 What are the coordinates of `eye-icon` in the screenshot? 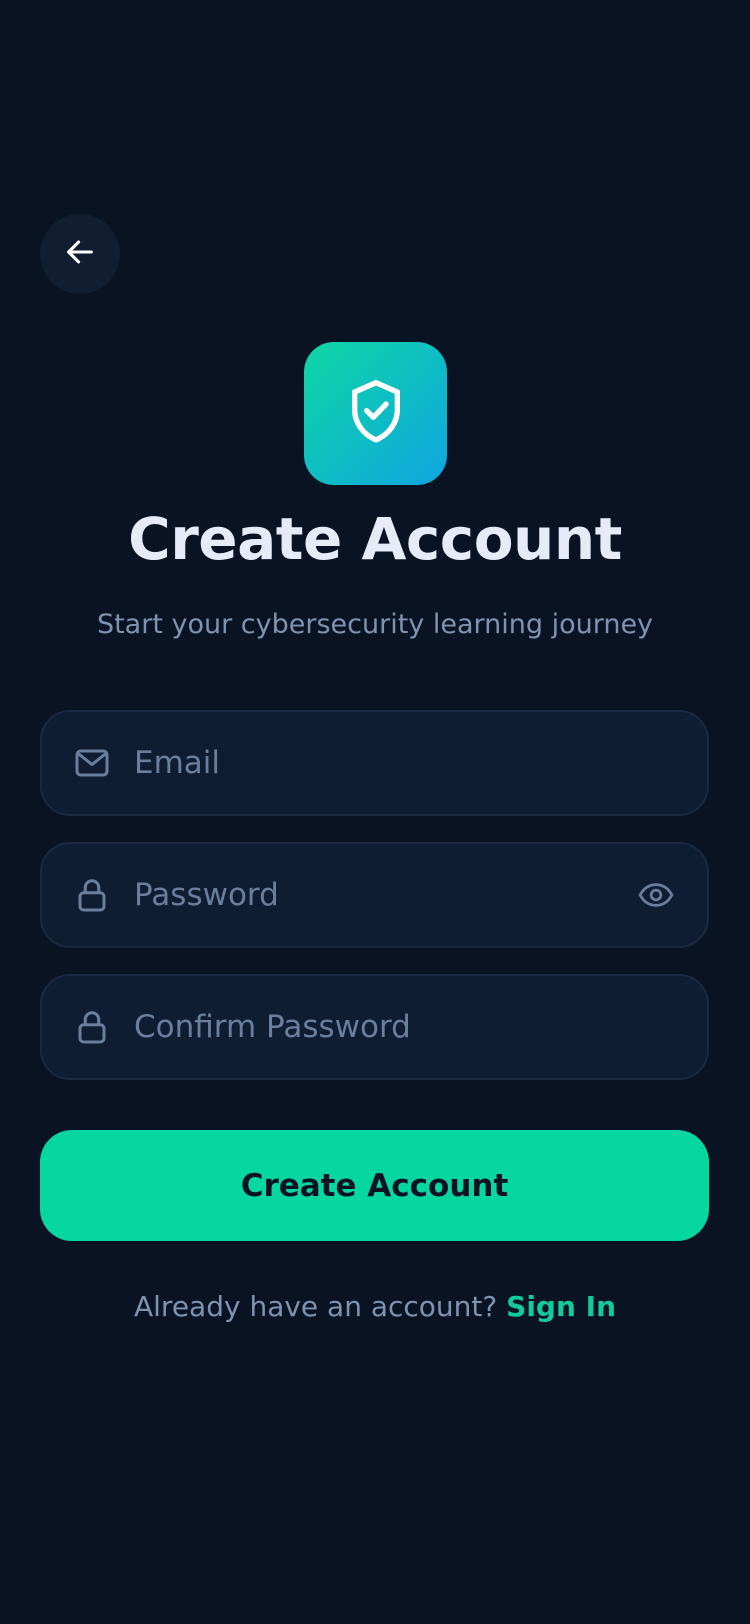 It's located at (656, 895).